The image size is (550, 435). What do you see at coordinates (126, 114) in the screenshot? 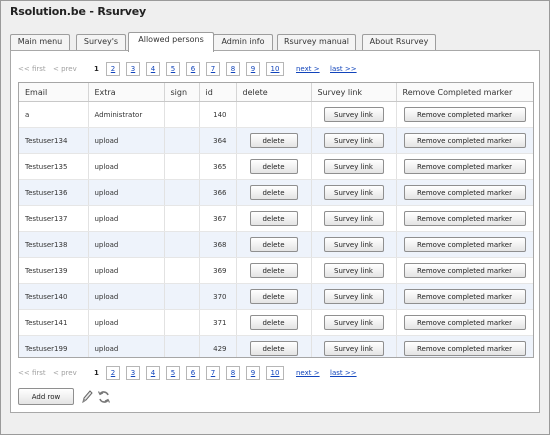
I see `cell-extra: Administrator` at bounding box center [126, 114].